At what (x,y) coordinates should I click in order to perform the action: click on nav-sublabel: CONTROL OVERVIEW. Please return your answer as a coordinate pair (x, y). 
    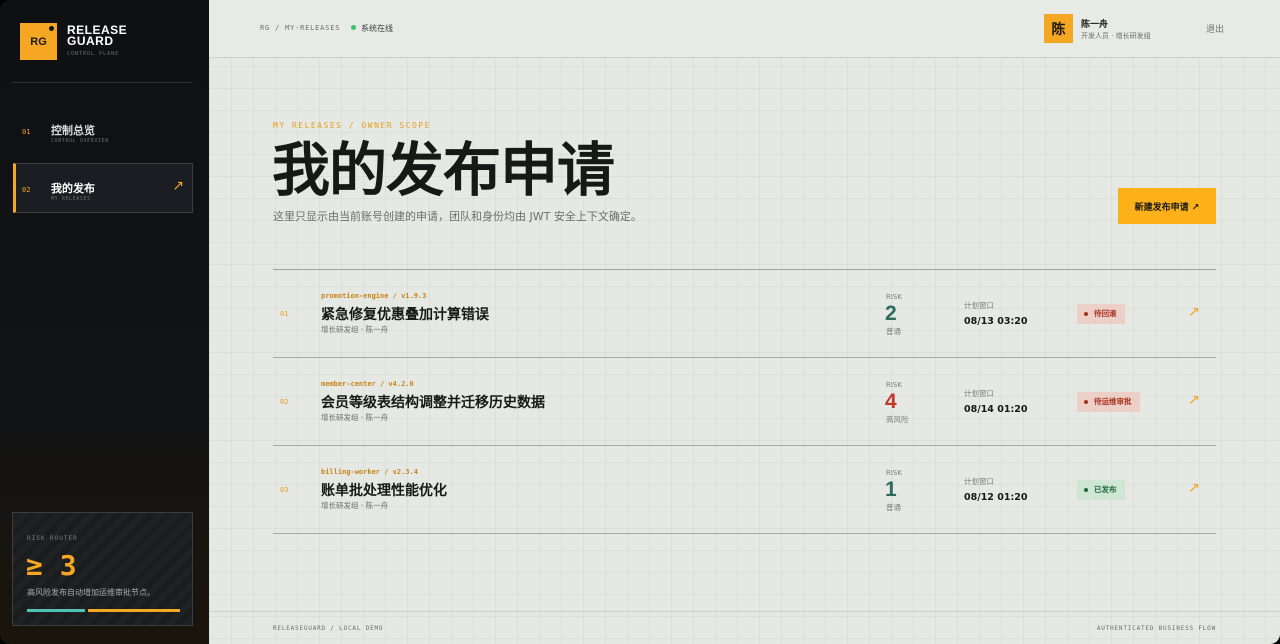
    Looking at the image, I should click on (80, 141).